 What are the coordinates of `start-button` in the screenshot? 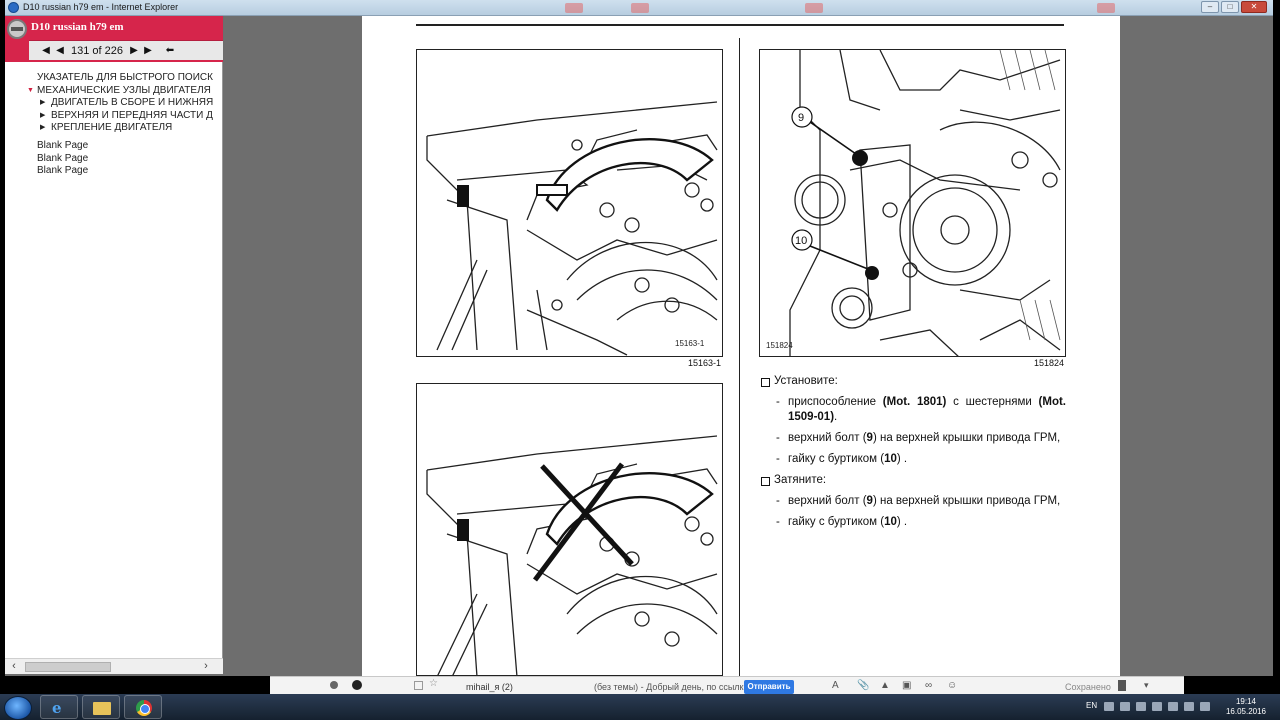 It's located at (18, 708).